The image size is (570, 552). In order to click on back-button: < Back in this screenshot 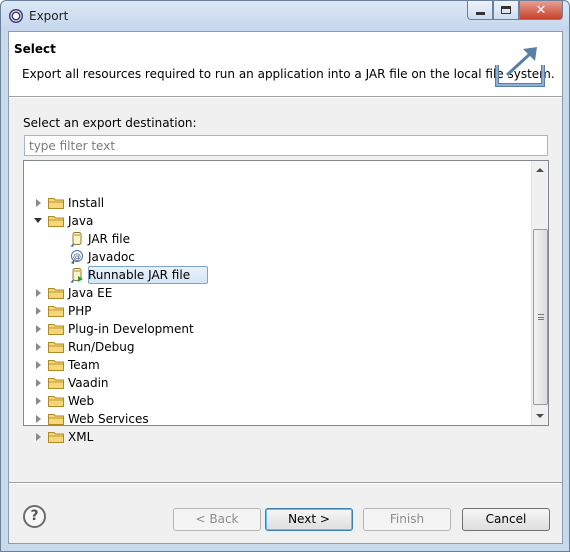, I will do `click(217, 519)`.